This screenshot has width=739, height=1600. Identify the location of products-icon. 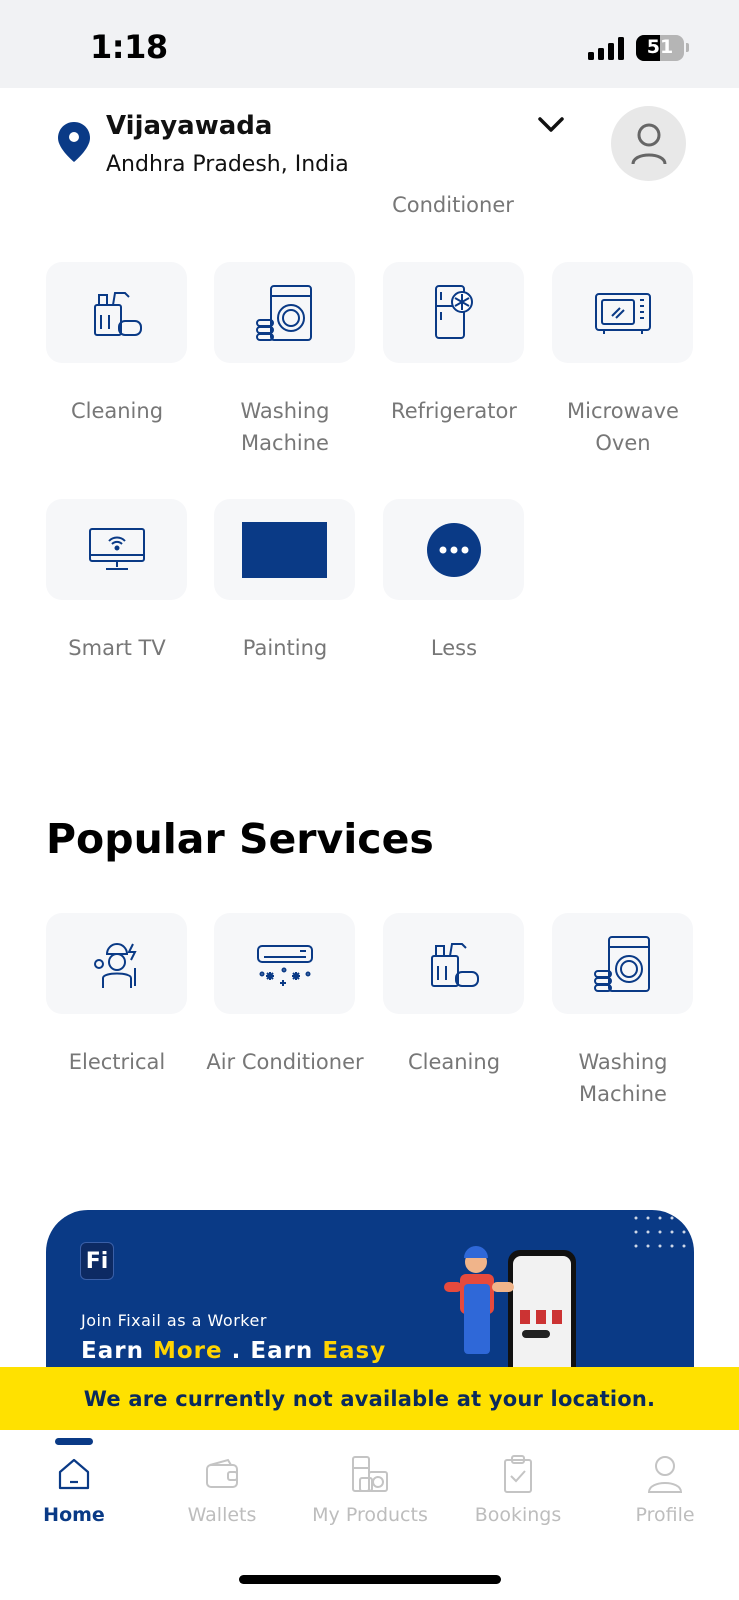
(370, 1474).